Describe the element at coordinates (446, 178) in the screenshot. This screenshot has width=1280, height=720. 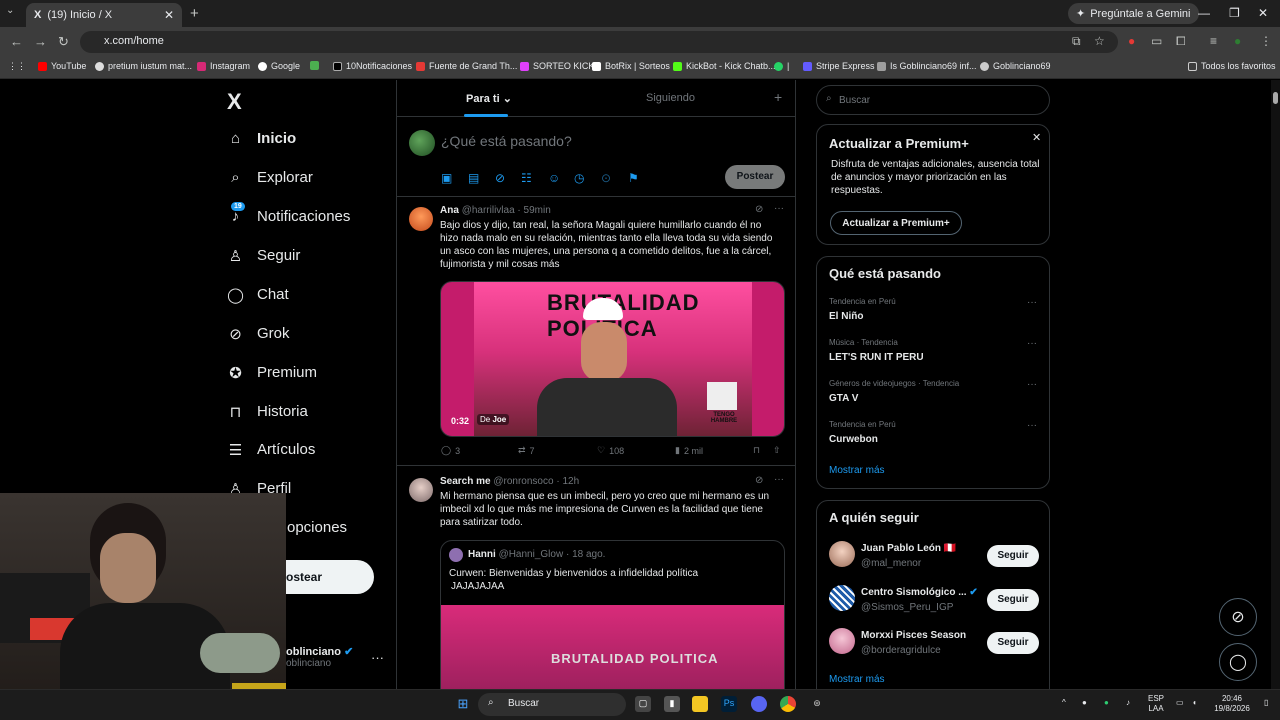
I see `image-icon: ▣` at that location.